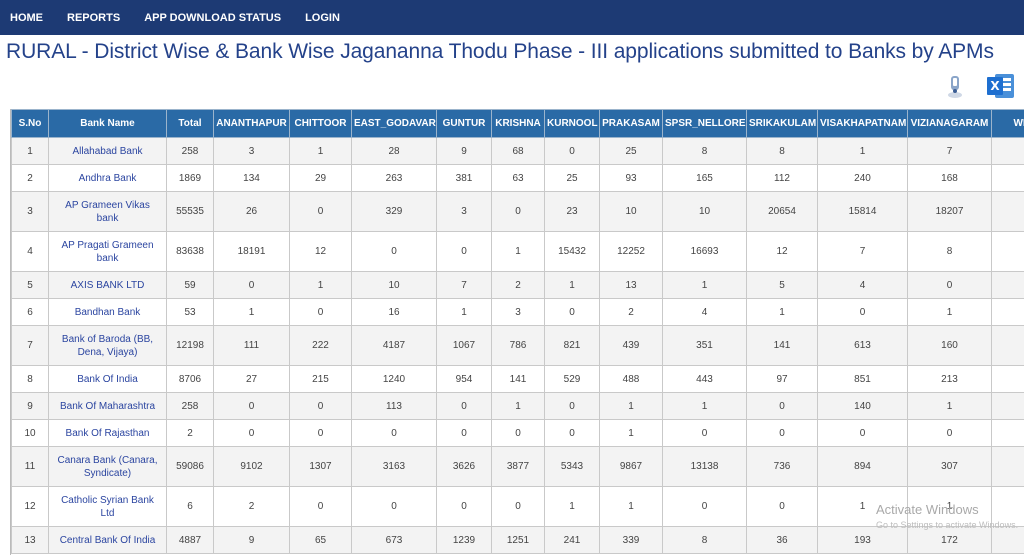 This screenshot has height=555, width=1024. What do you see at coordinates (862, 211) in the screenshot?
I see `table-cell: 15814` at bounding box center [862, 211].